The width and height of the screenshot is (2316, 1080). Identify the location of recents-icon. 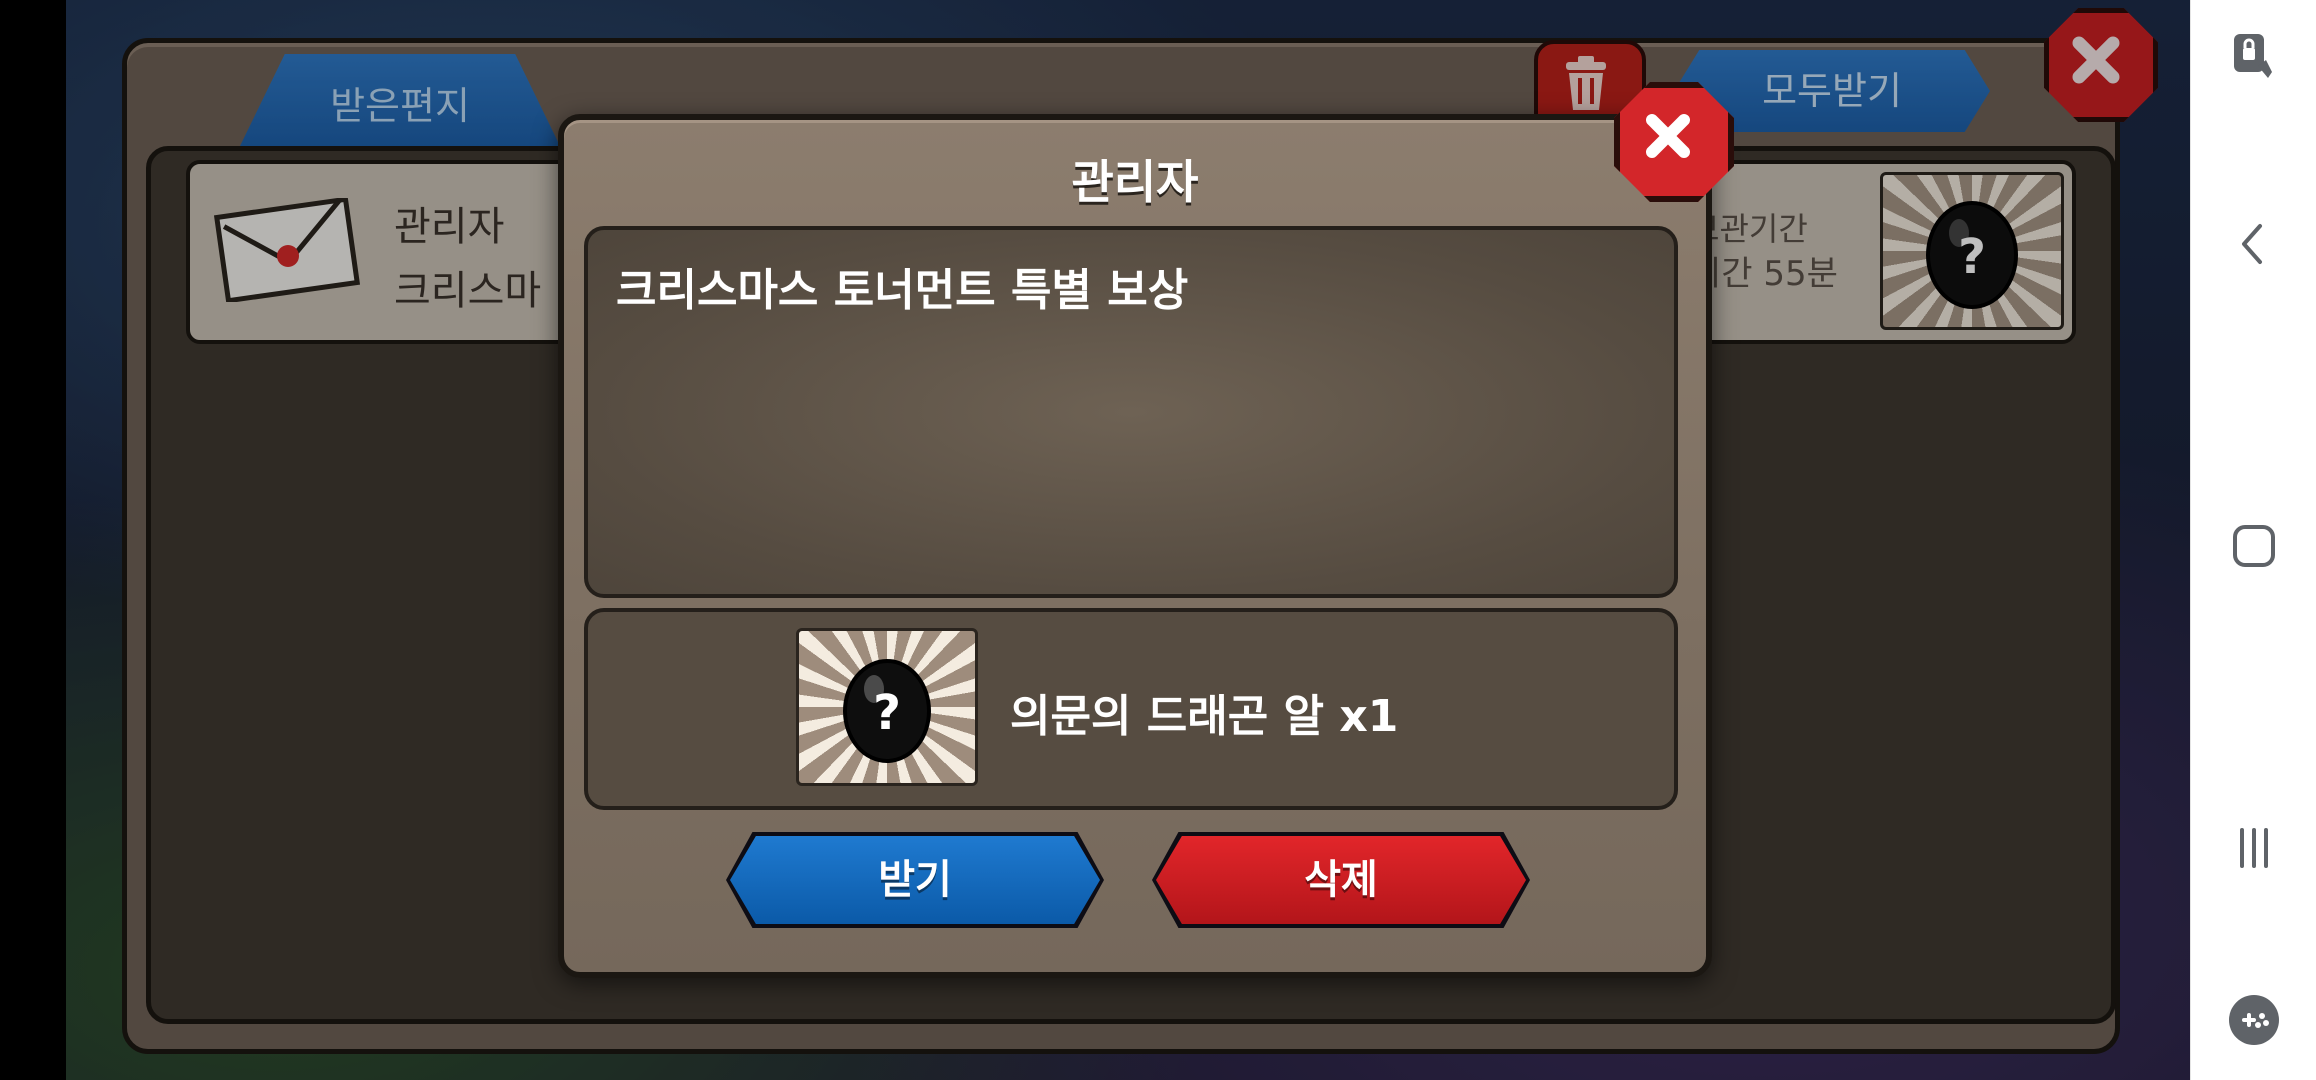
(2254, 848).